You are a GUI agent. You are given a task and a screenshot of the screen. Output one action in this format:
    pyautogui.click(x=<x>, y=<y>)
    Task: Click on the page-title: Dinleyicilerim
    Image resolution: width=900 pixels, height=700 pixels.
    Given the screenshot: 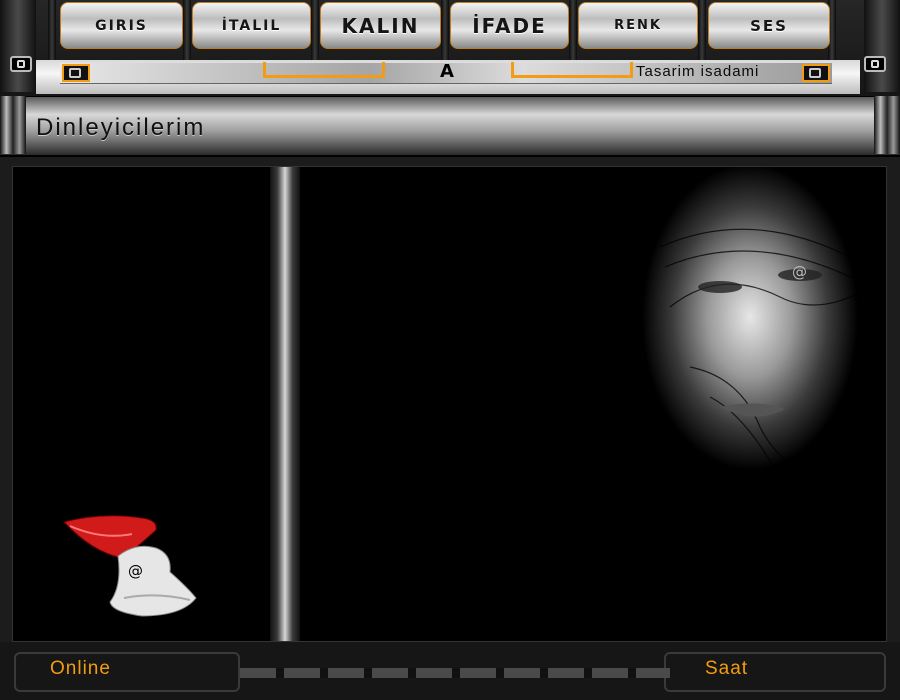 What is the action you would take?
    pyautogui.click(x=121, y=127)
    